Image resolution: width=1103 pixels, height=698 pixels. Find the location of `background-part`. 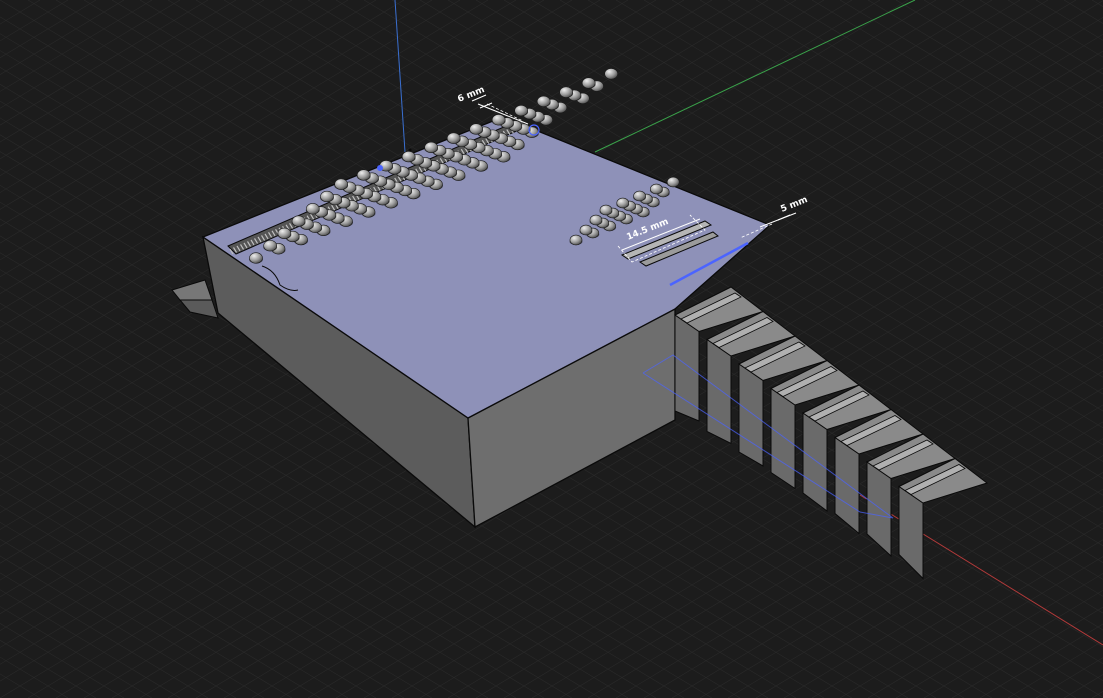

background-part is located at coordinates (195, 299).